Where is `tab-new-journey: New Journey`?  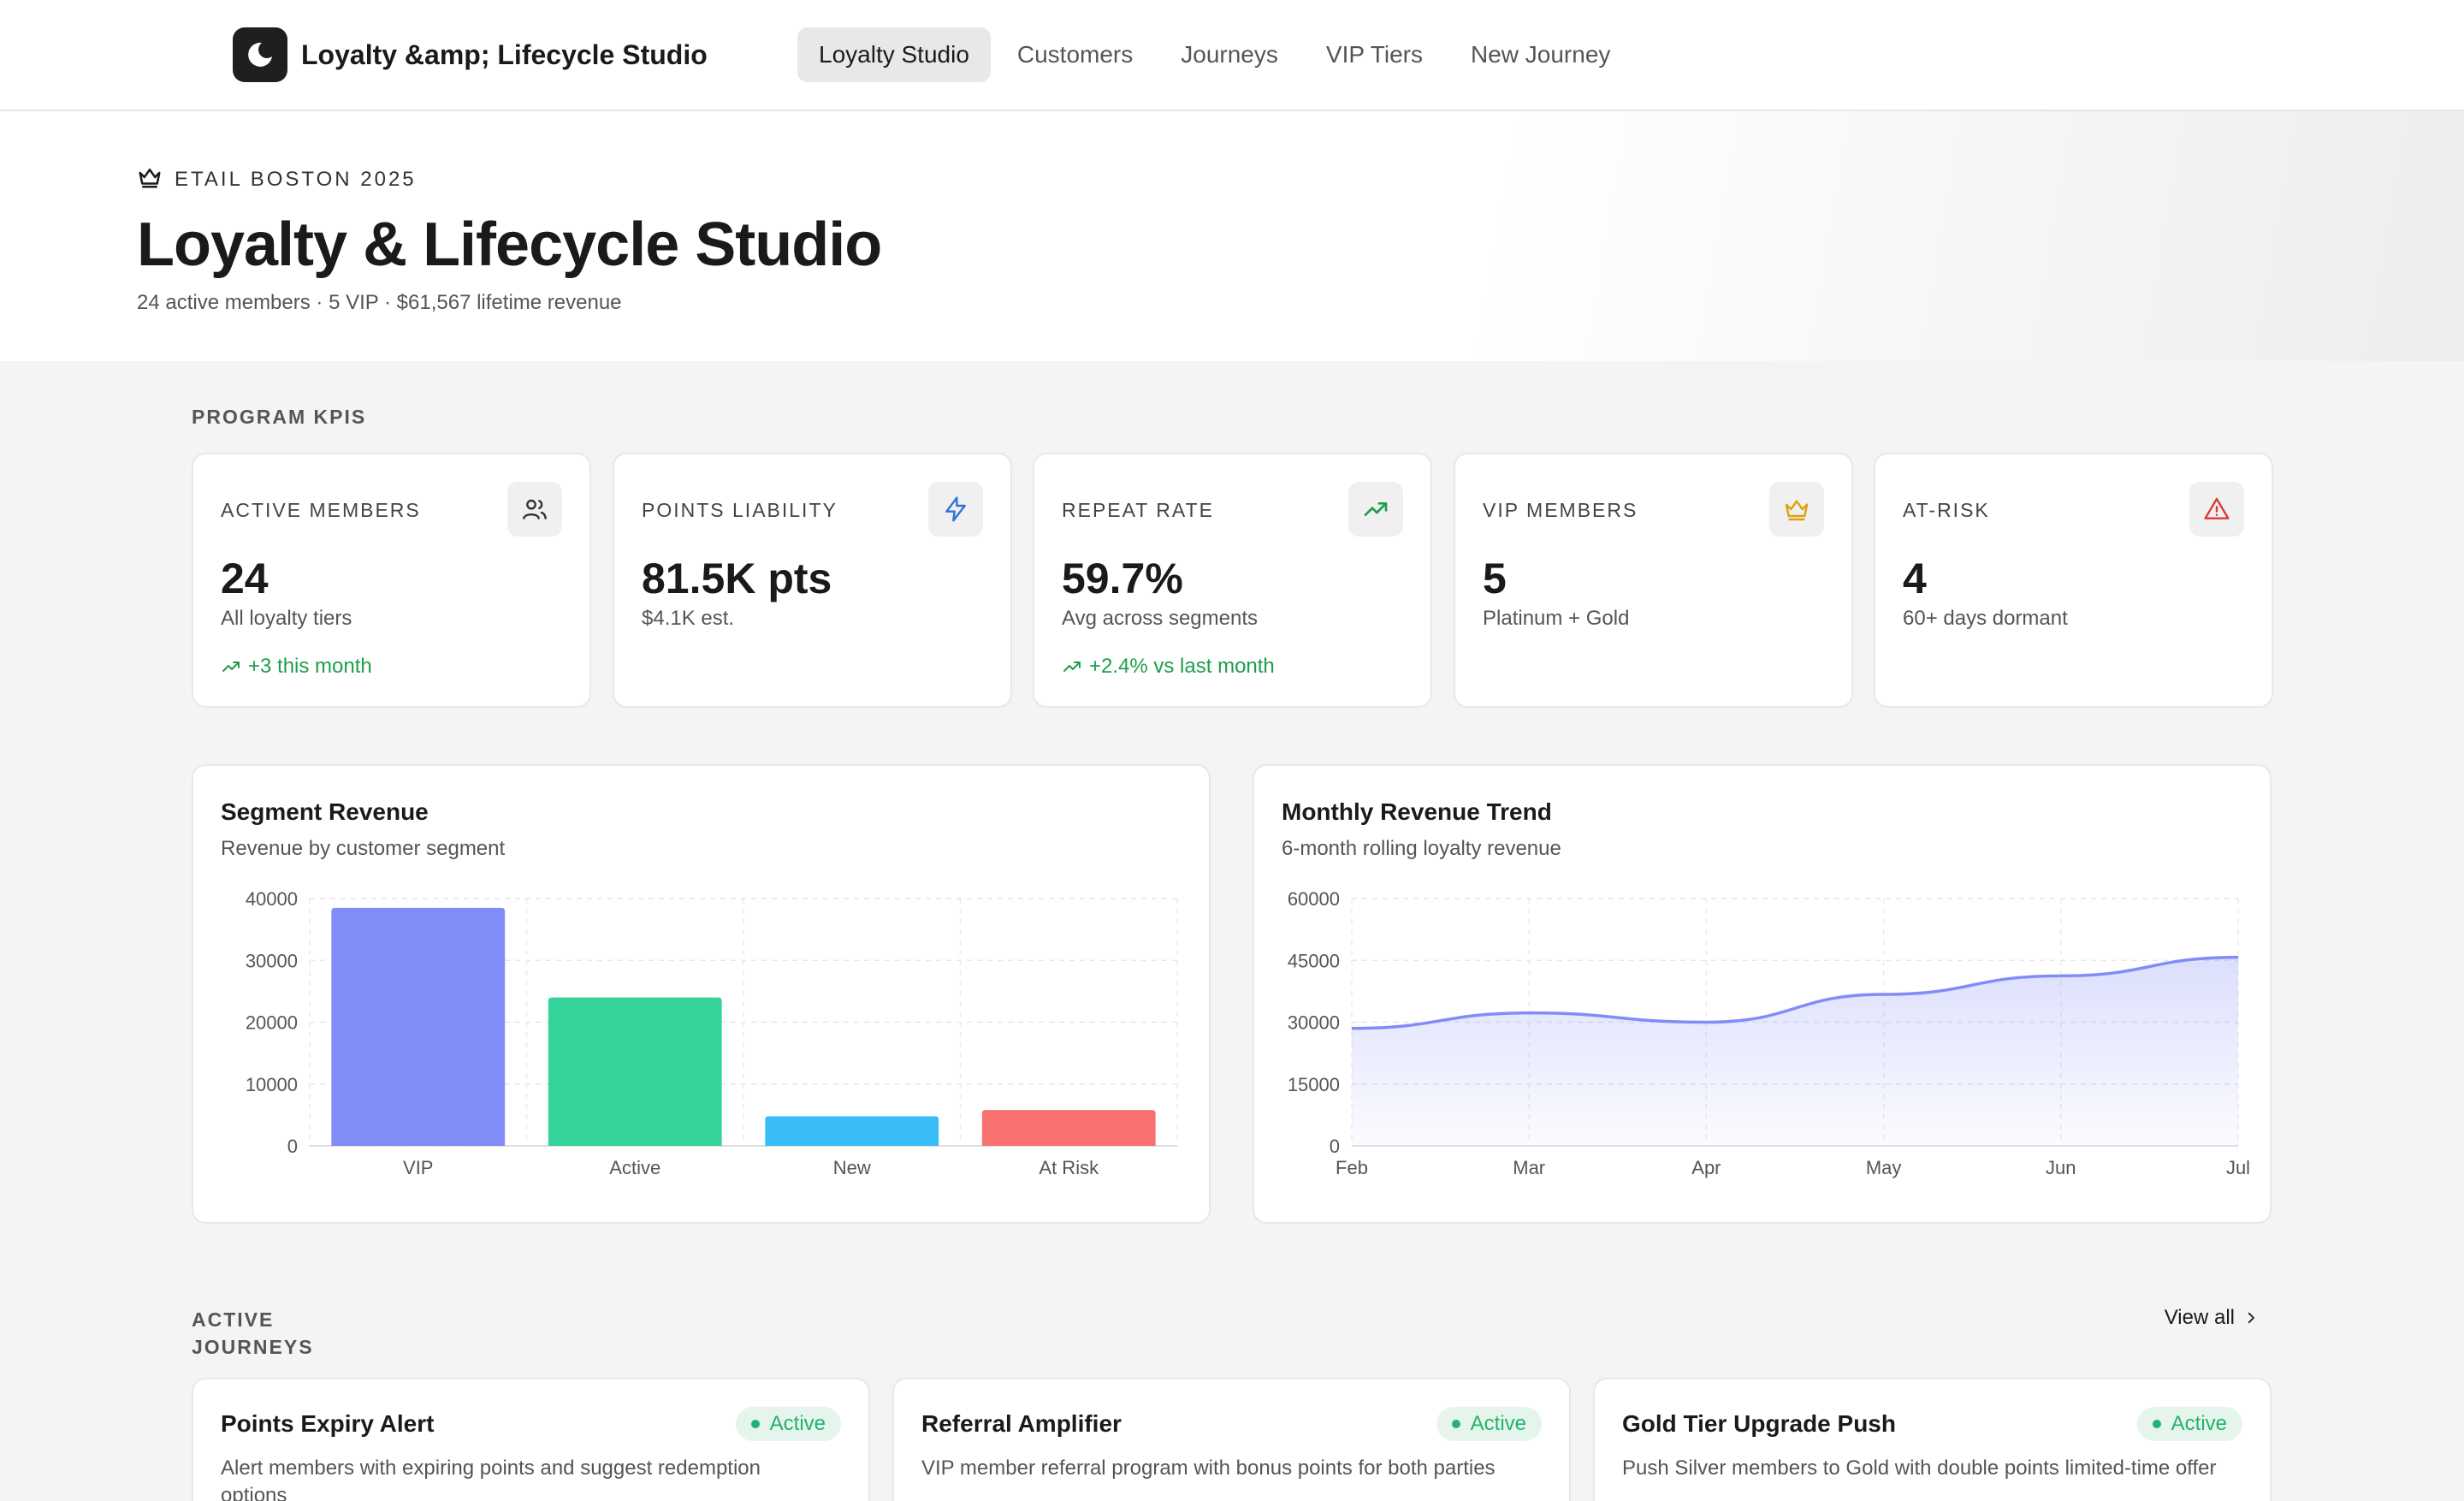
tab-new-journey: New Journey is located at coordinates (1540, 54).